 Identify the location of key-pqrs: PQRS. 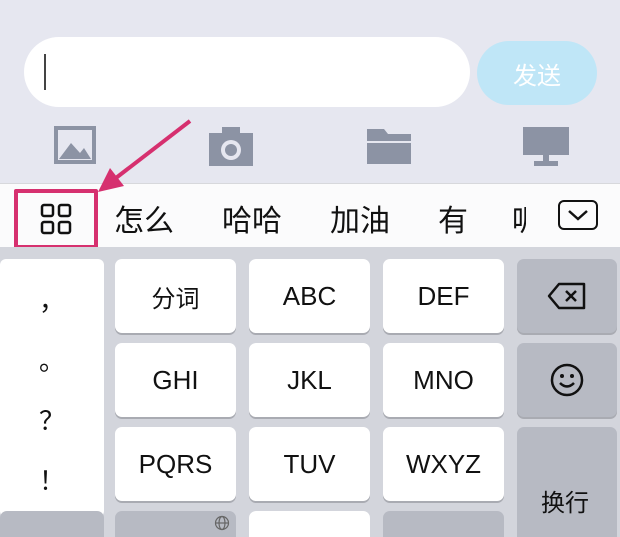
(175, 464).